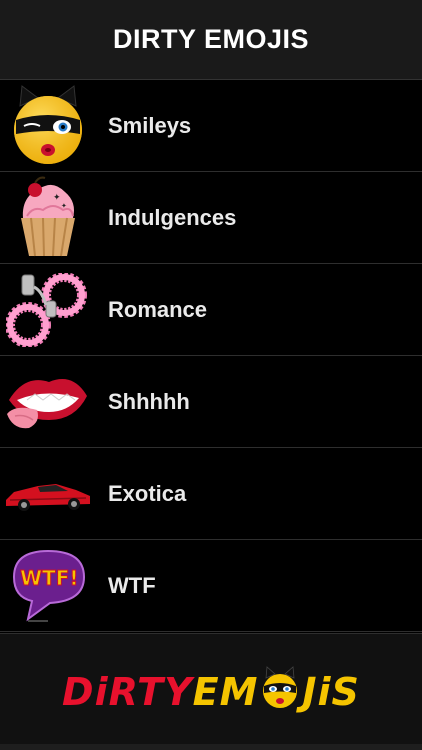 The width and height of the screenshot is (422, 750). I want to click on app-header: DIRTY EMOJIS, so click(211, 40).